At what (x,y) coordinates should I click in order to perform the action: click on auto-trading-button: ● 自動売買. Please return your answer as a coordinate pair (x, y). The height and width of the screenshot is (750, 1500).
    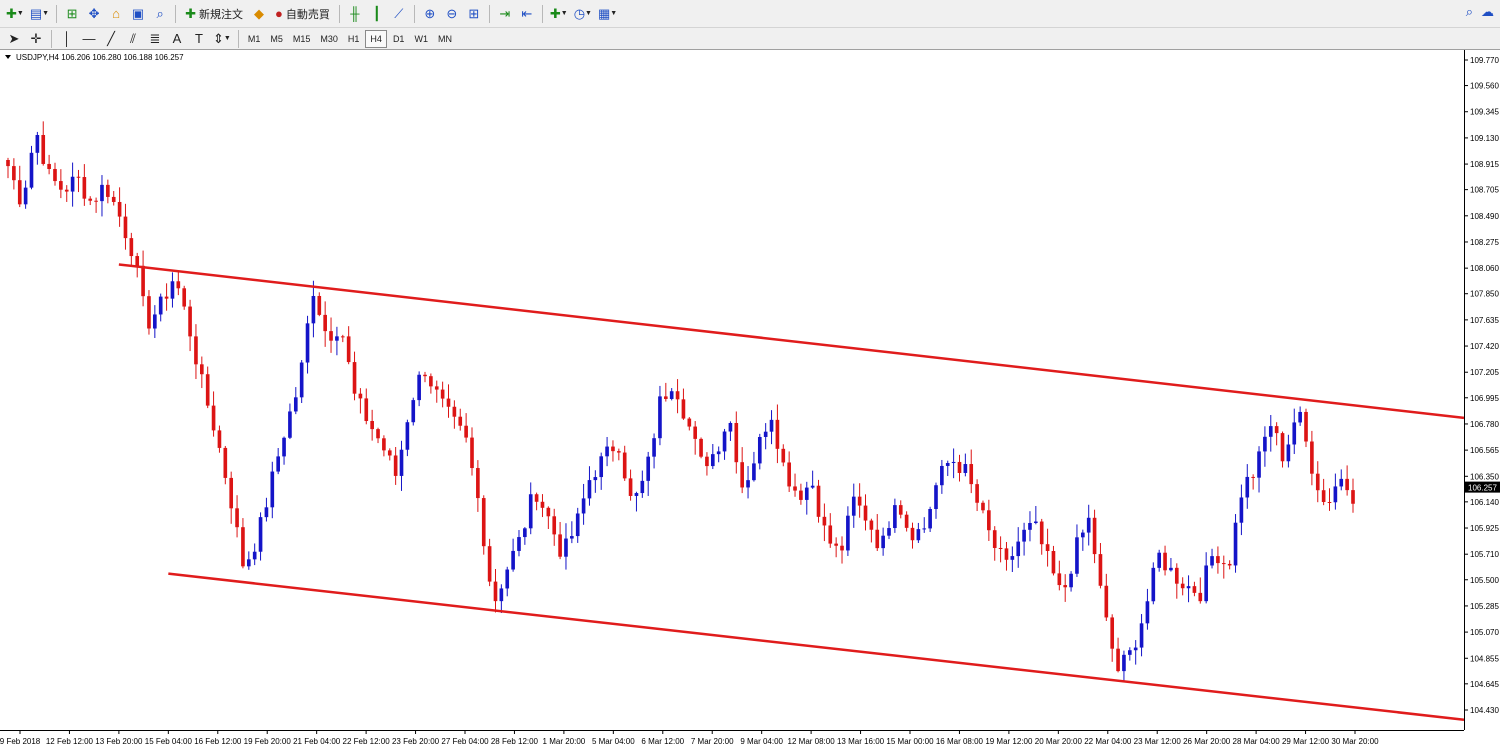
    Looking at the image, I should click on (302, 14).